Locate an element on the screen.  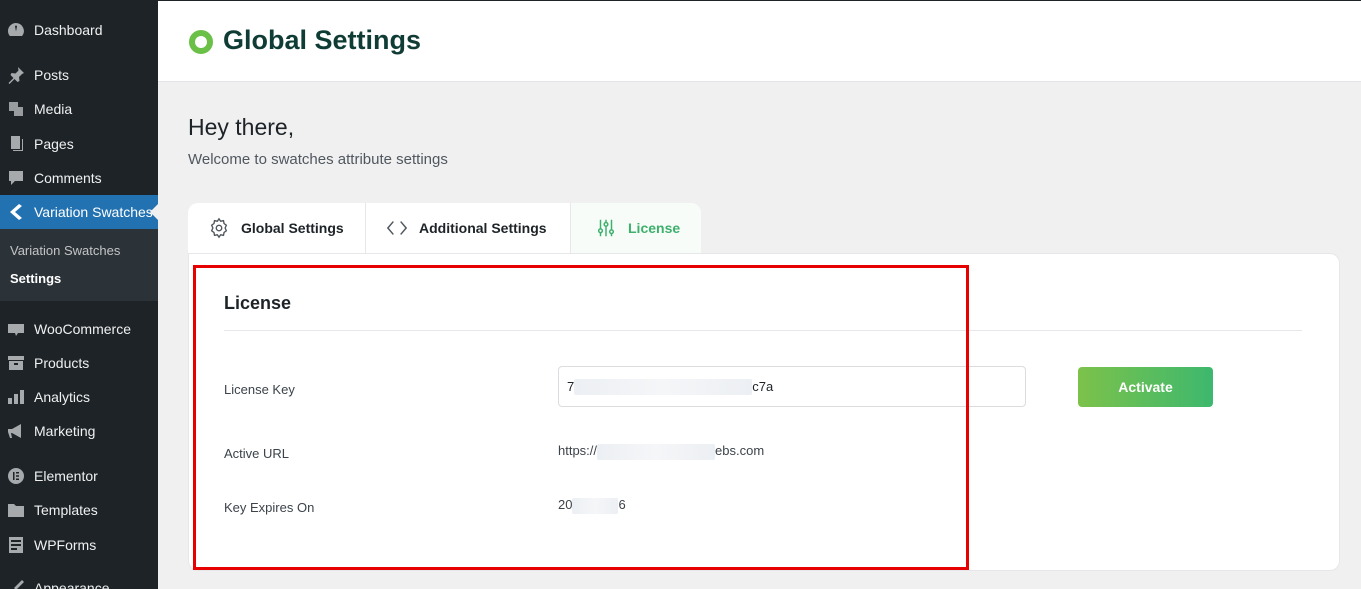
gear-icon is located at coordinates (219, 228).